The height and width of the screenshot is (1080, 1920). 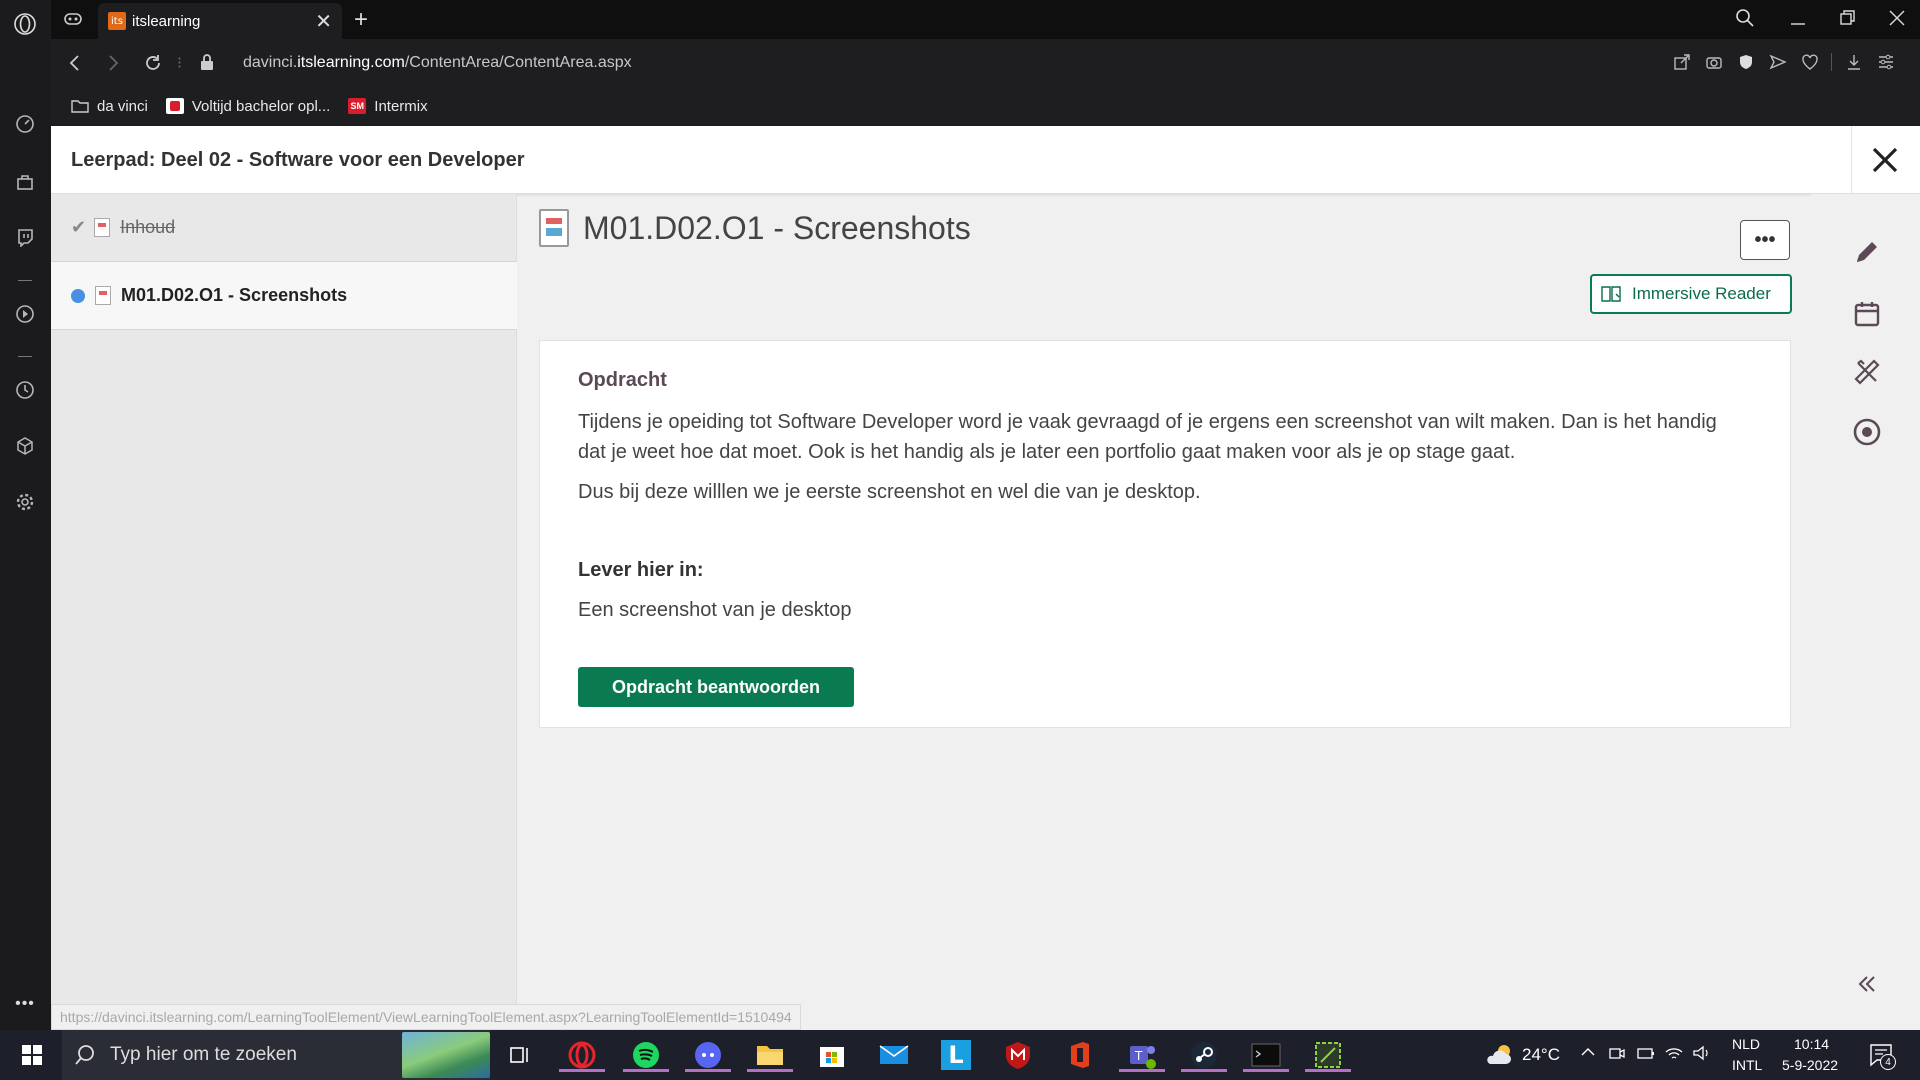 What do you see at coordinates (641, 570) in the screenshot?
I see `submit-heading: Lever hier in:` at bounding box center [641, 570].